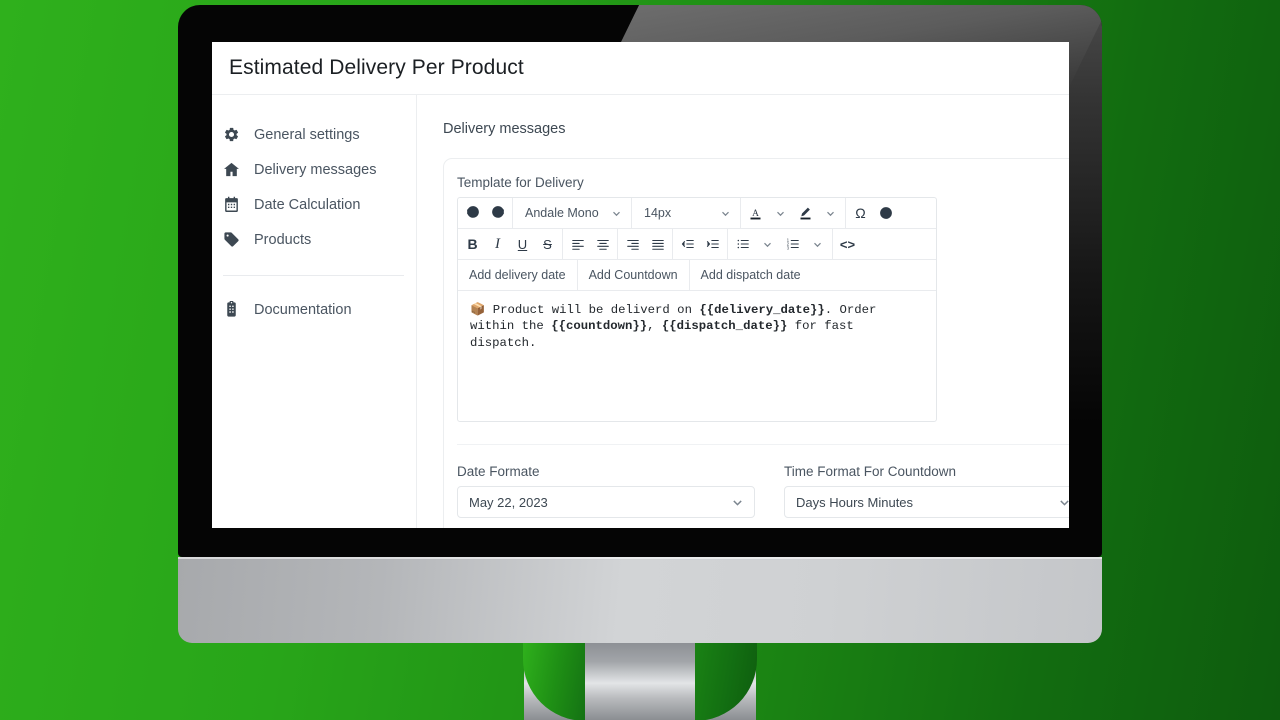 This screenshot has height=720, width=1280. I want to click on page-title: Estimated Delivery Per Product, so click(376, 67).